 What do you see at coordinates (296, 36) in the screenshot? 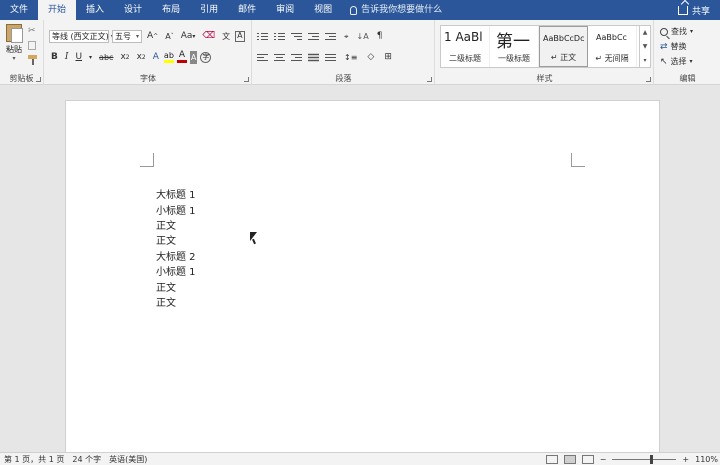
I see `multilevel-list-icon` at bounding box center [296, 36].